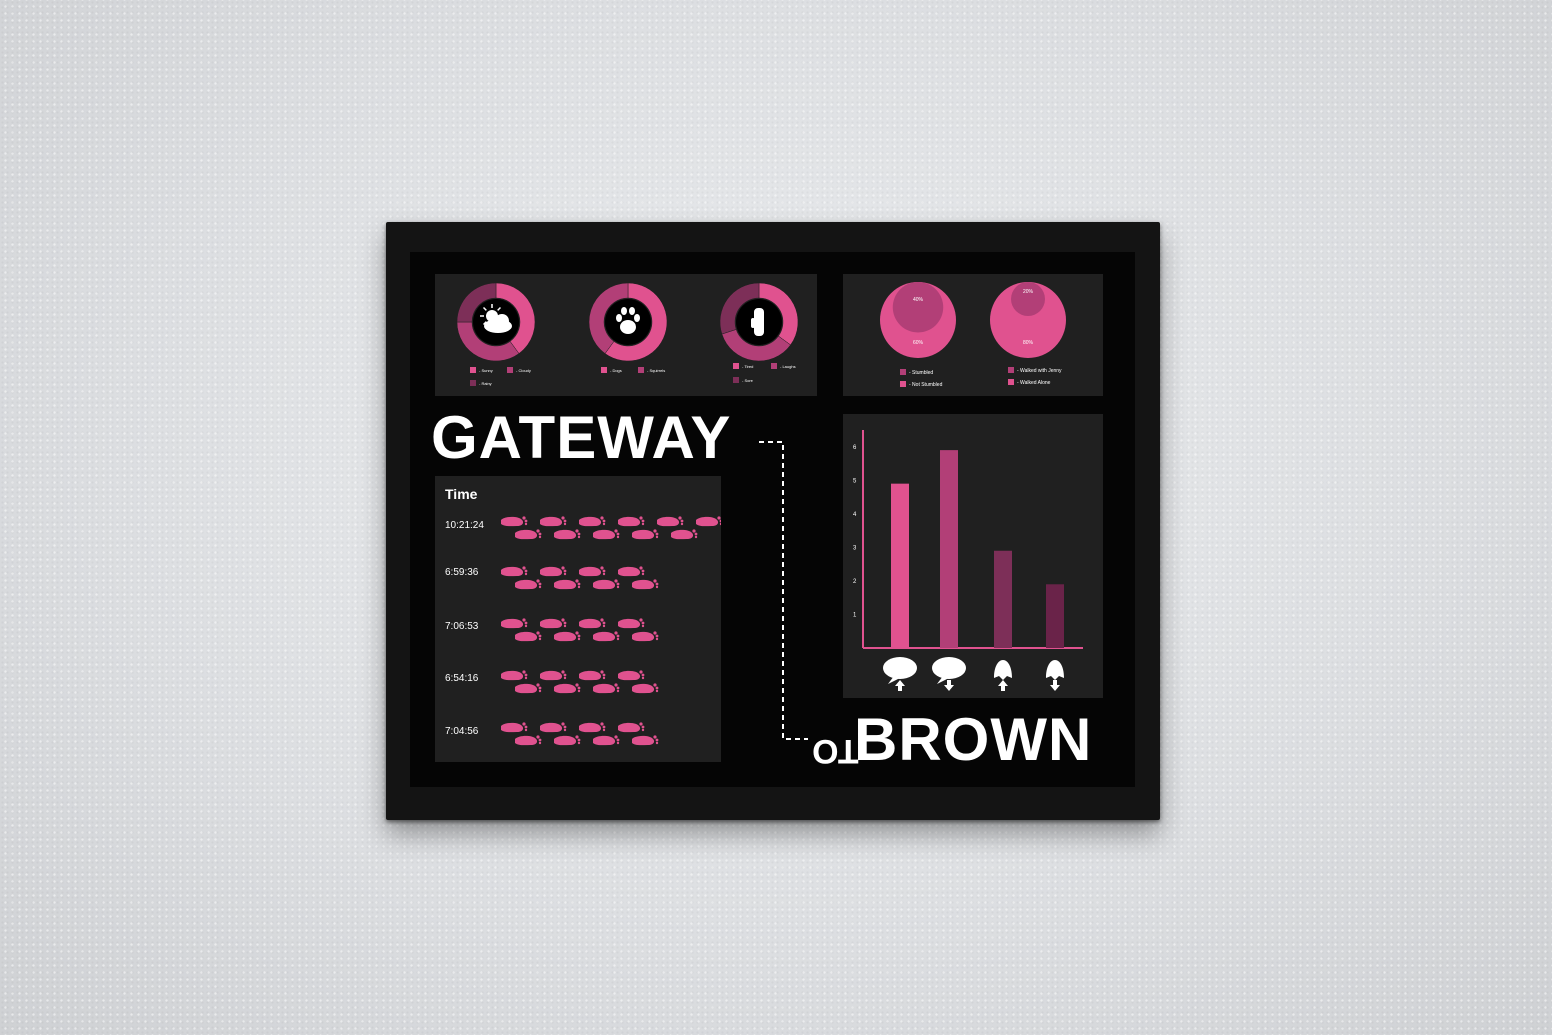 The image size is (1552, 1035). I want to click on legend-label: - Not Stumbled, so click(926, 385).